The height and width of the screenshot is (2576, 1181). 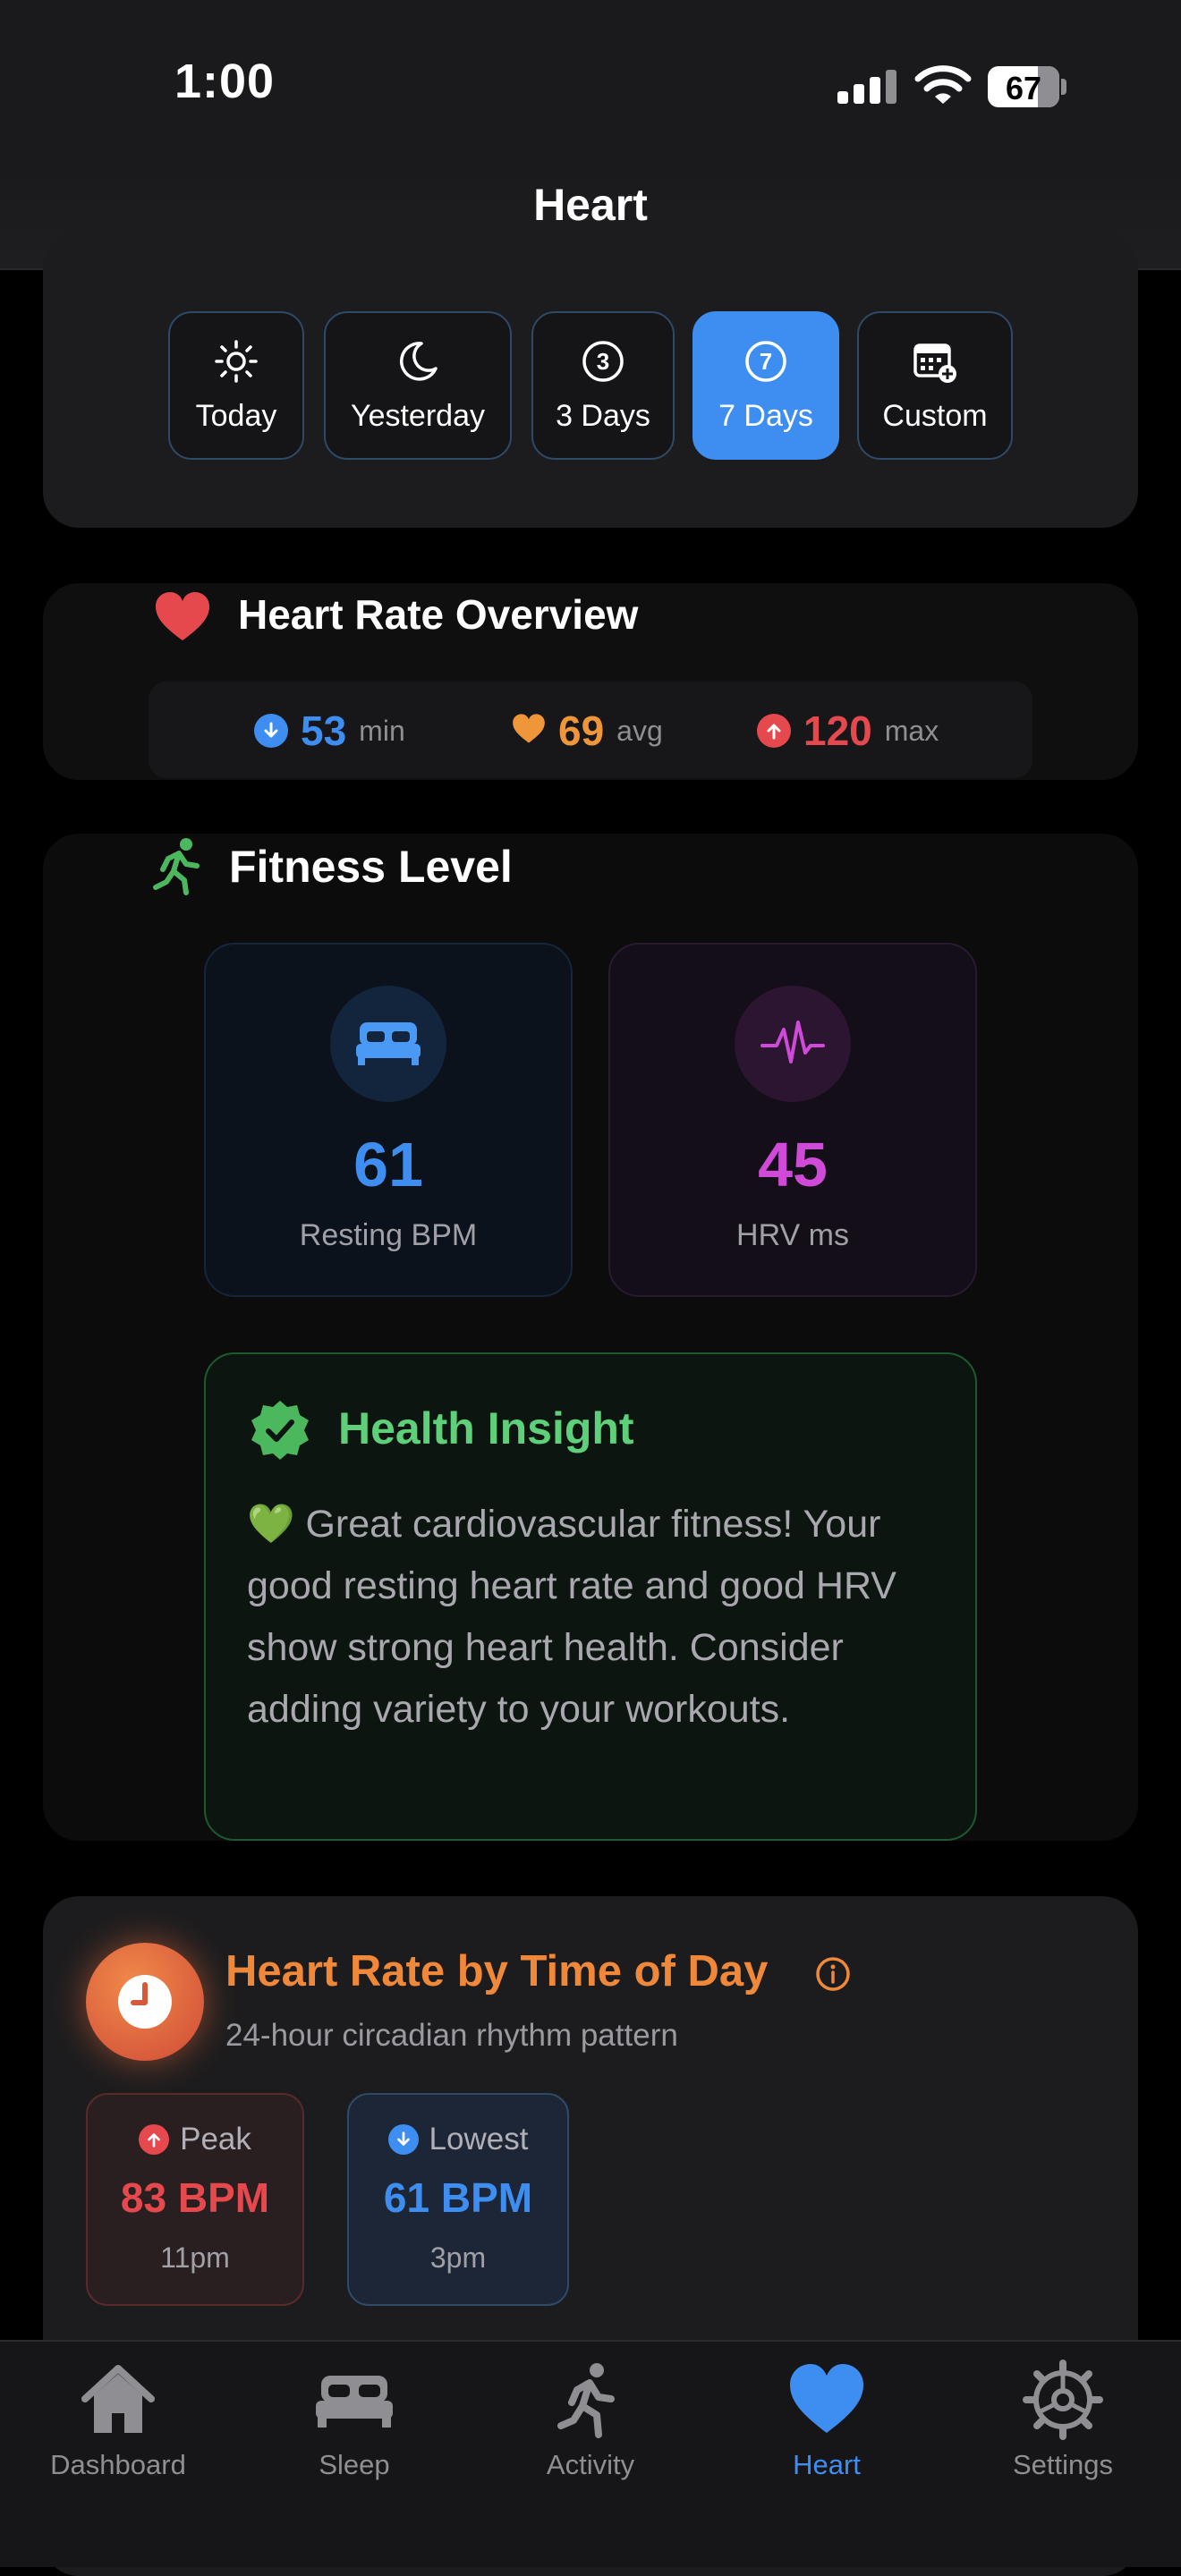 What do you see at coordinates (418, 385) in the screenshot?
I see `range-yesterday-button: Yesterday` at bounding box center [418, 385].